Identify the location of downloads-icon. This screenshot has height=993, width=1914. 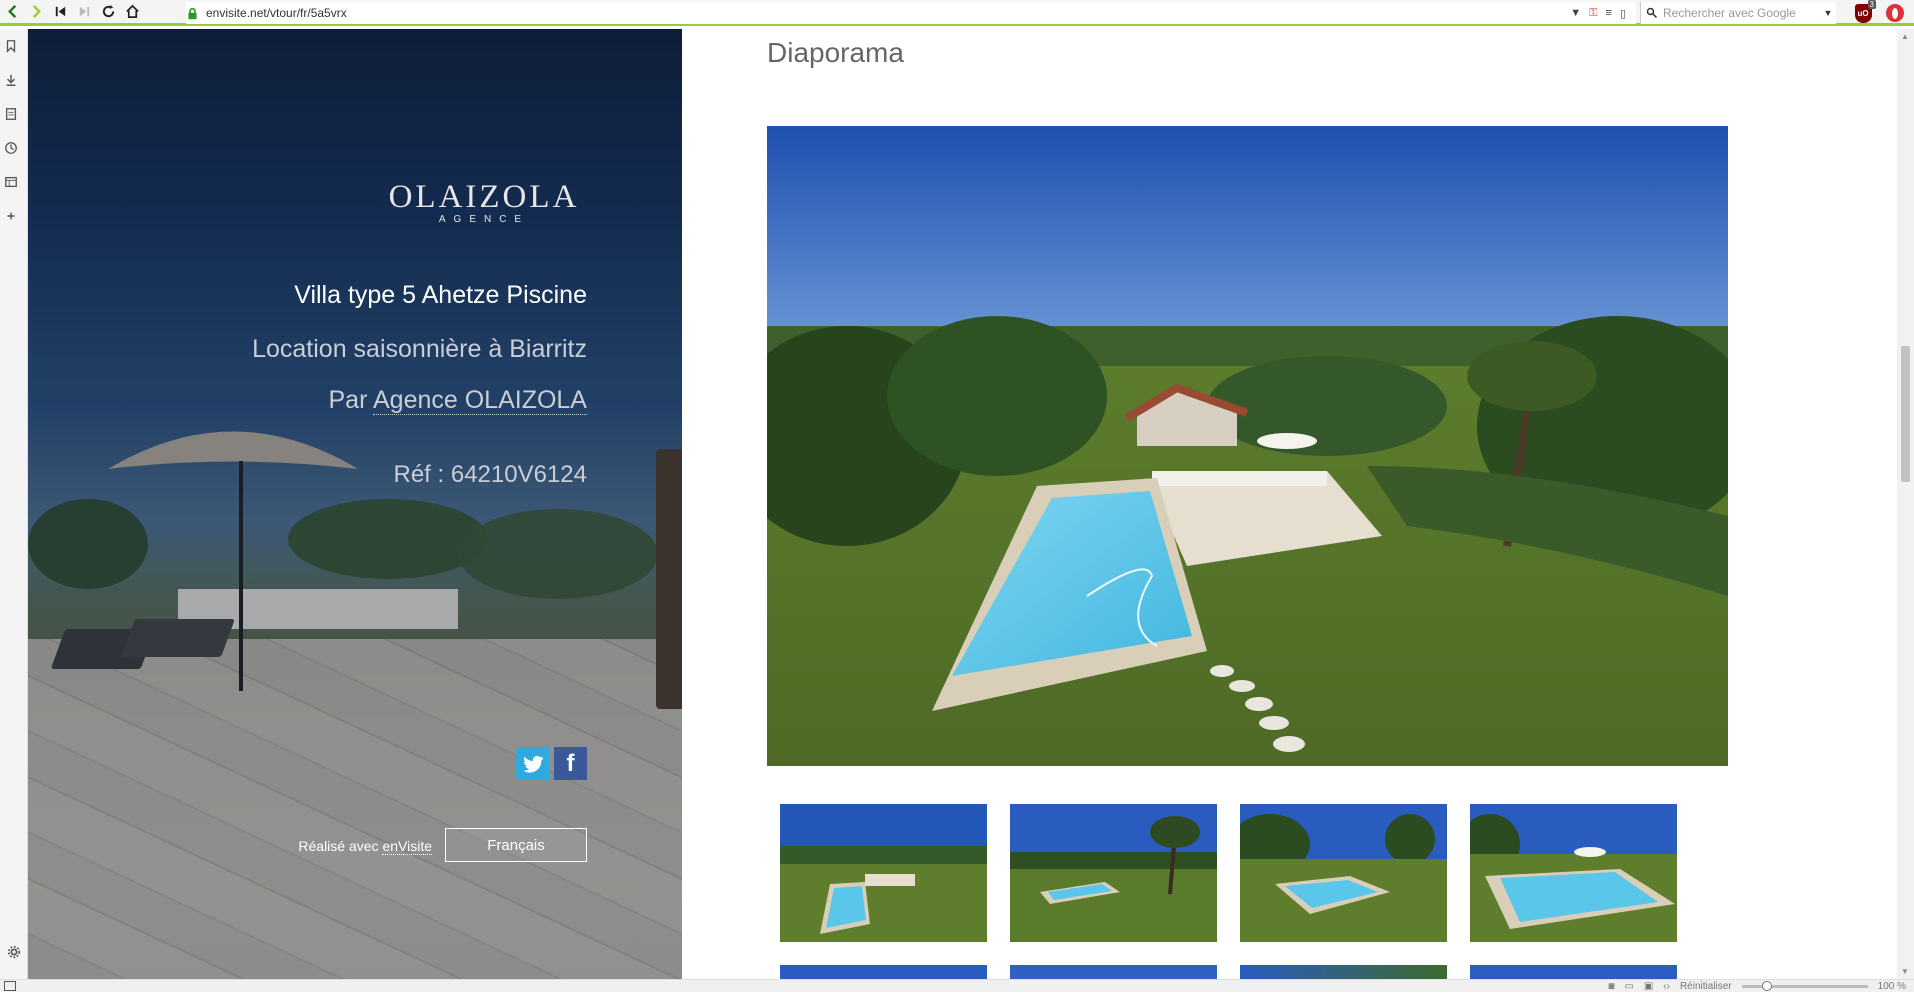
(11, 80).